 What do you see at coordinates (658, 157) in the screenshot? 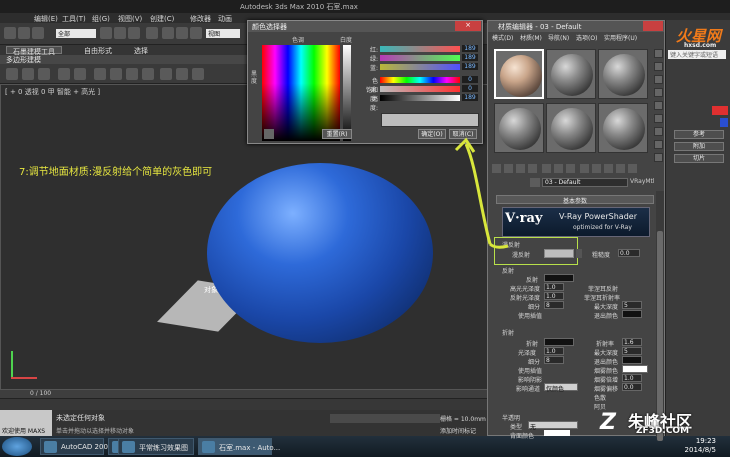
I see `material-navigator-icon` at bounding box center [658, 157].